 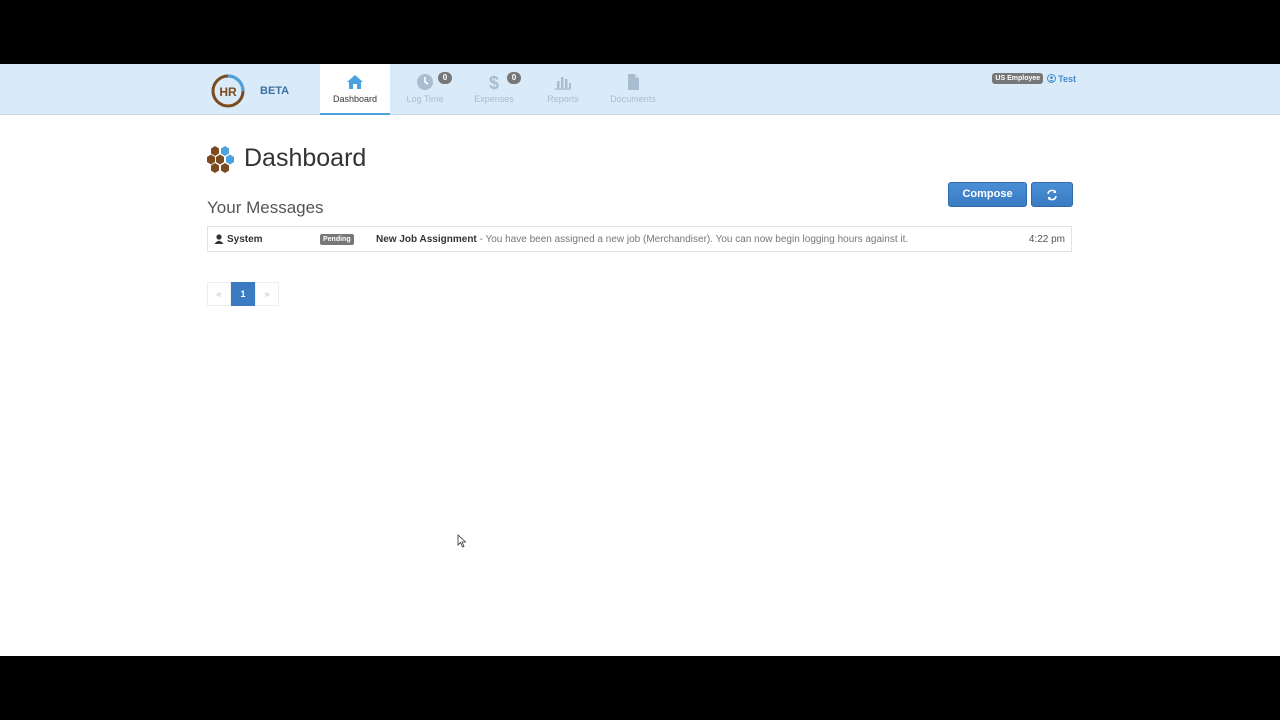 What do you see at coordinates (445, 78) in the screenshot?
I see `log-time-count-badge: 0` at bounding box center [445, 78].